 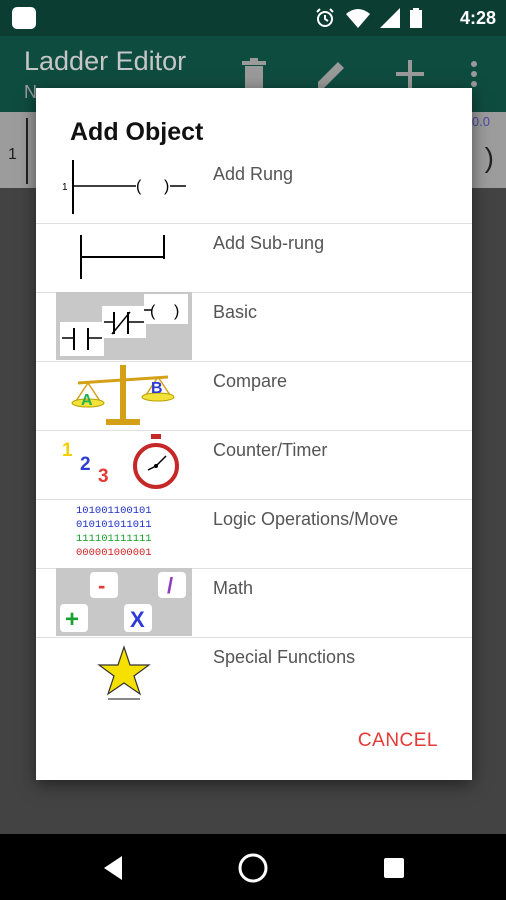 I want to click on rung-icon-number: 1, so click(x=65, y=187).